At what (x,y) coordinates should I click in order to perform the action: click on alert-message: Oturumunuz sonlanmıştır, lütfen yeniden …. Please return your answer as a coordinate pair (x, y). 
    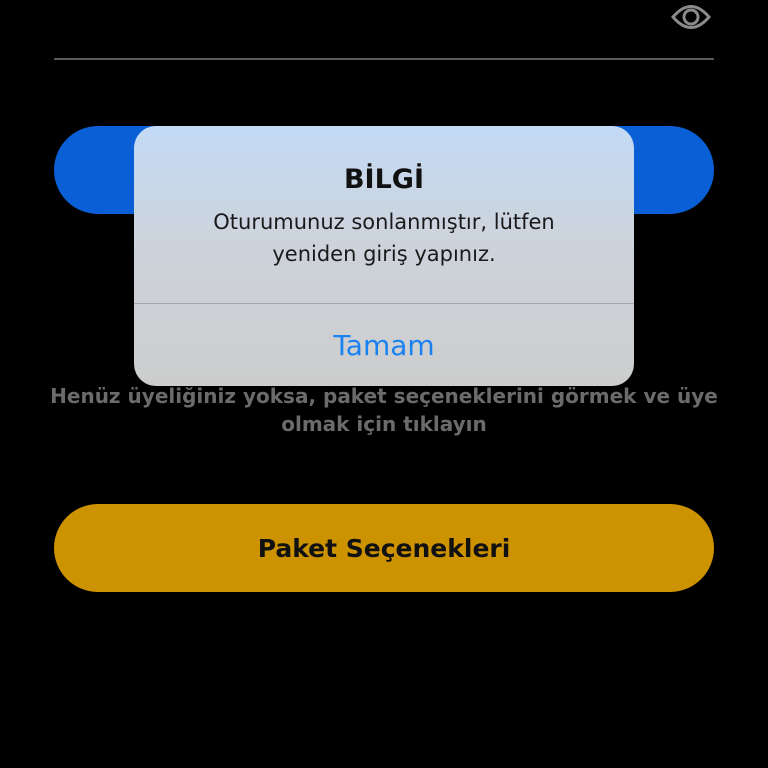
    Looking at the image, I should click on (384, 238).